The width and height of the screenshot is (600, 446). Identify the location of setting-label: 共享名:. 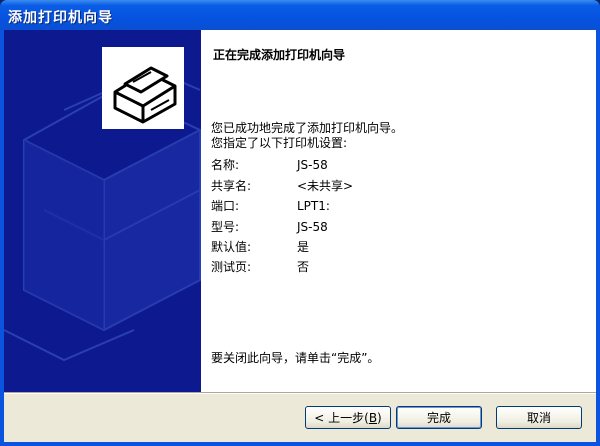
(231, 186).